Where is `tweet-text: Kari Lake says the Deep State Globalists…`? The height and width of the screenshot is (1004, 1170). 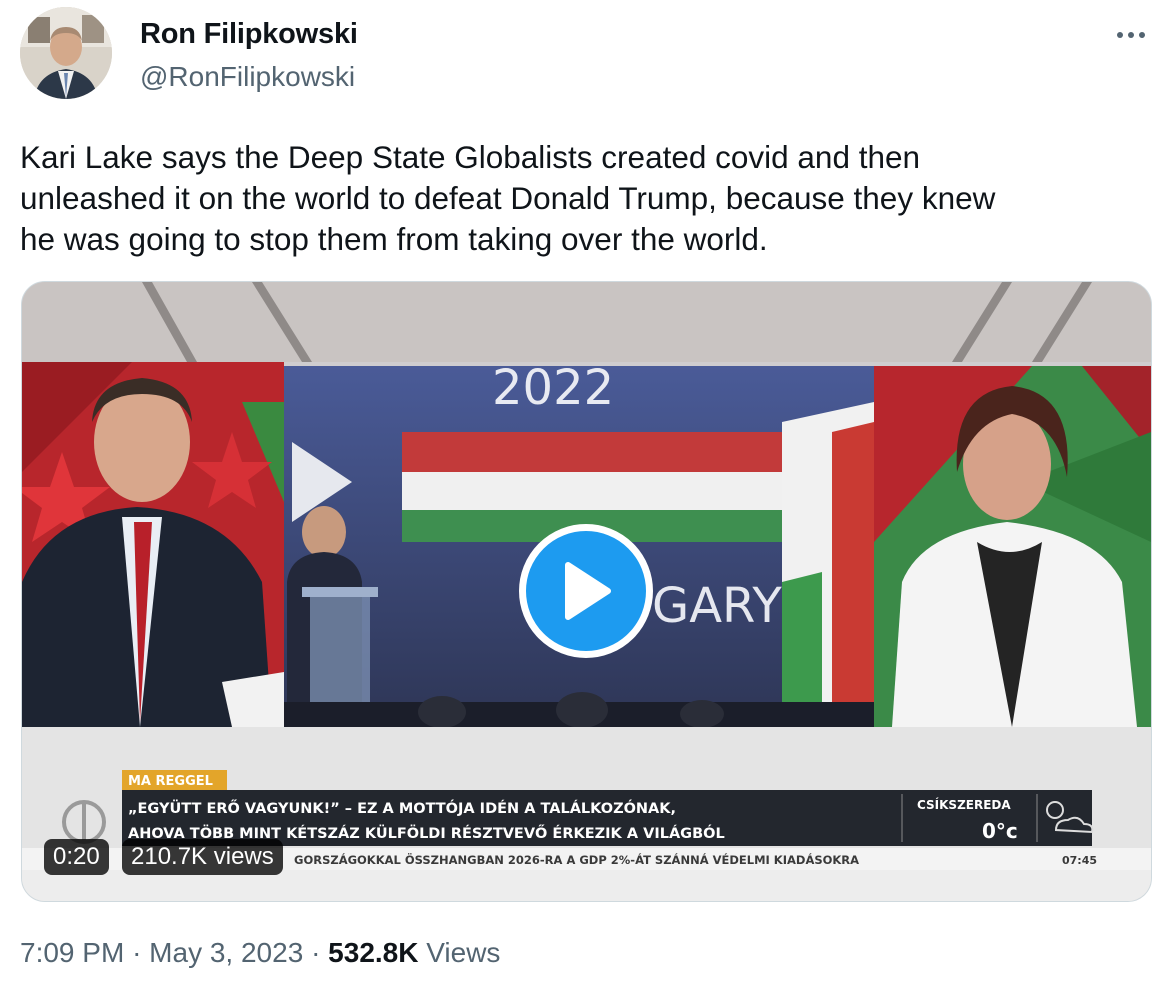
tweet-text: Kari Lake says the Deep State Globalists… is located at coordinates (580, 198).